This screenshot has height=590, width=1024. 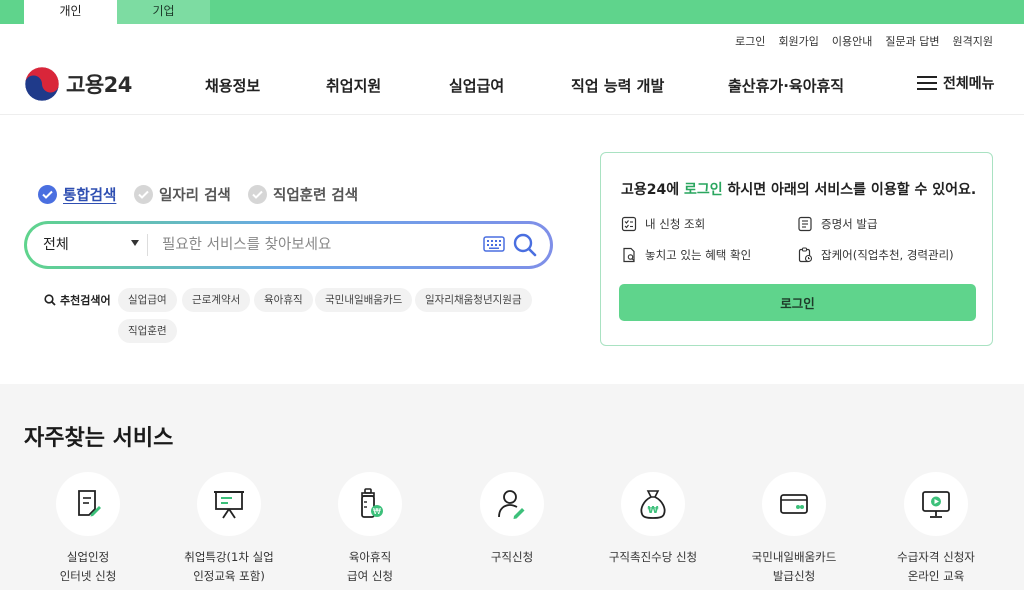 What do you see at coordinates (805, 255) in the screenshot?
I see `clipboard-clock-icon` at bounding box center [805, 255].